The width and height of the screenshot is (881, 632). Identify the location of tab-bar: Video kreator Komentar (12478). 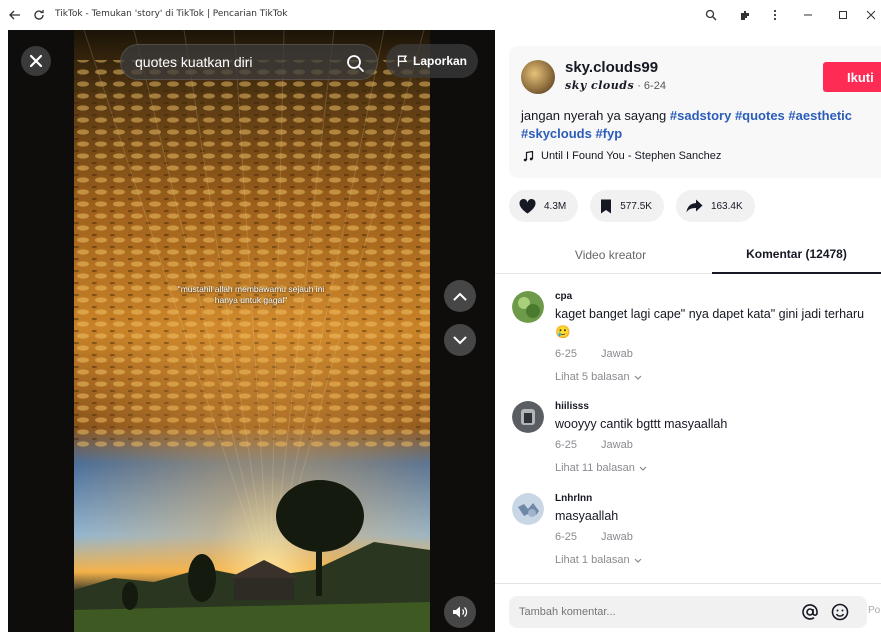
(688, 255).